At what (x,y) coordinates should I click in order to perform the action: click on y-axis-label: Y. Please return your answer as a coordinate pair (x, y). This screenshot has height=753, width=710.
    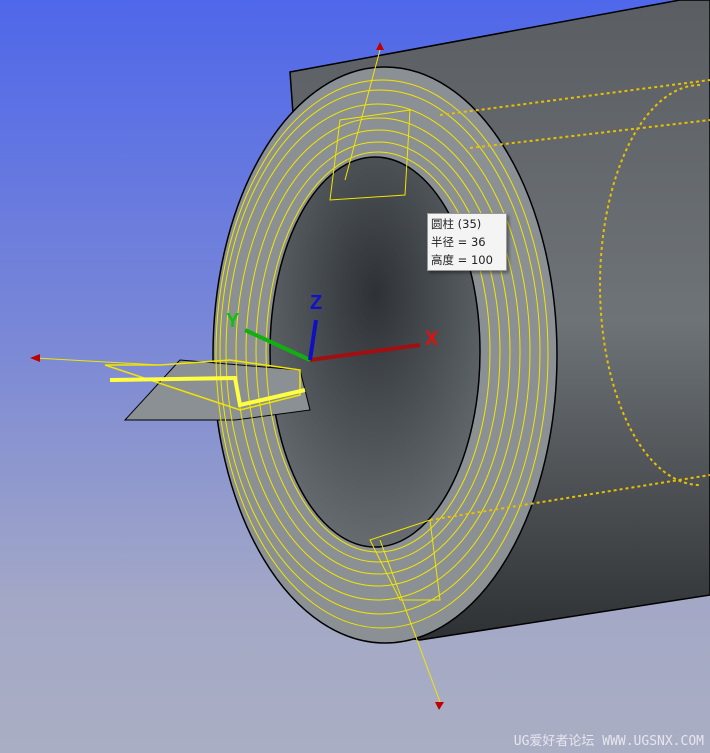
    Looking at the image, I should click on (233, 321).